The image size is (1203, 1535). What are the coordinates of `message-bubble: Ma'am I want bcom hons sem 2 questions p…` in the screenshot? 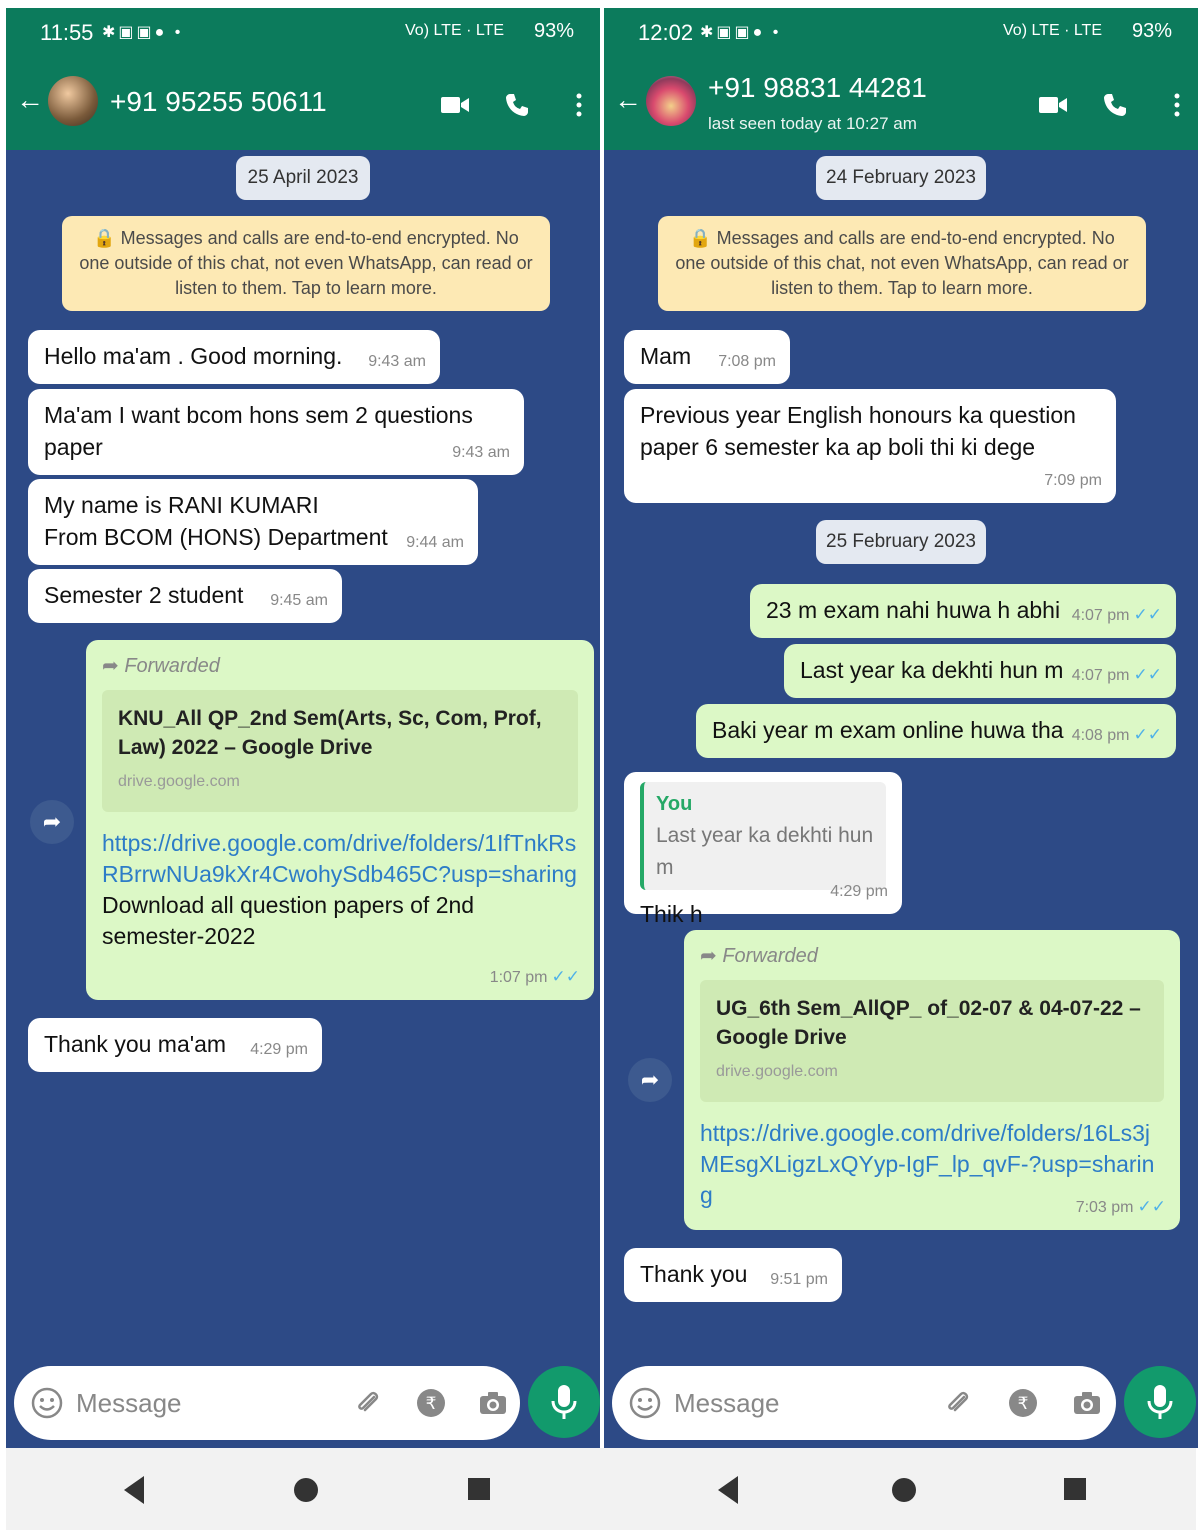 It's located at (276, 432).